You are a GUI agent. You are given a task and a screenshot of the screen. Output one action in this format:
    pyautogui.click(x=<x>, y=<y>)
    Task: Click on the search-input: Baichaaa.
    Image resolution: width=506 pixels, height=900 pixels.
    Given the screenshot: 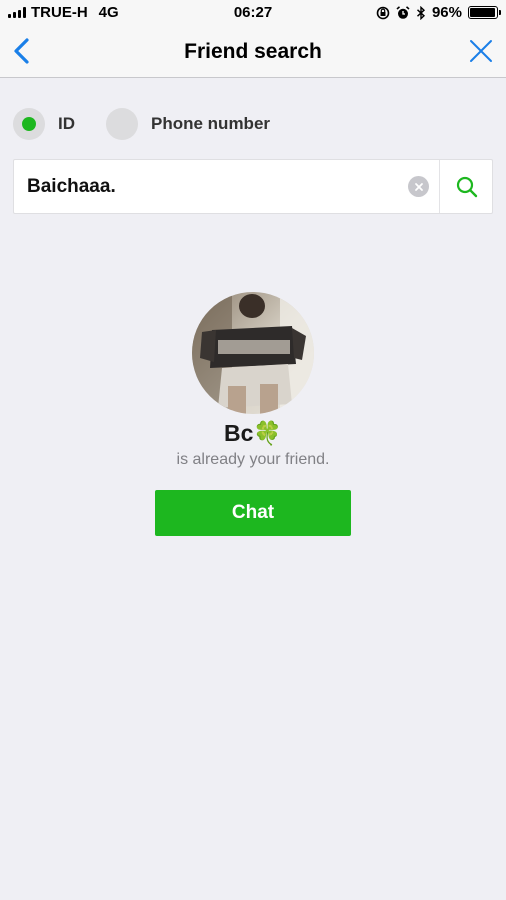 What is the action you would take?
    pyautogui.click(x=71, y=187)
    